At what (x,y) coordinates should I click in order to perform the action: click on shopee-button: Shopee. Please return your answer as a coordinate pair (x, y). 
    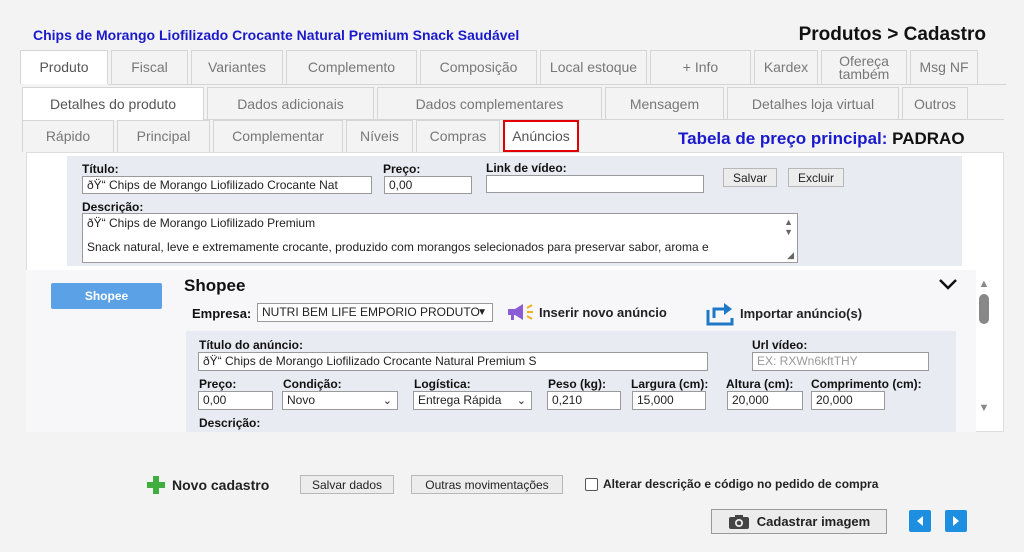
    Looking at the image, I should click on (106, 296).